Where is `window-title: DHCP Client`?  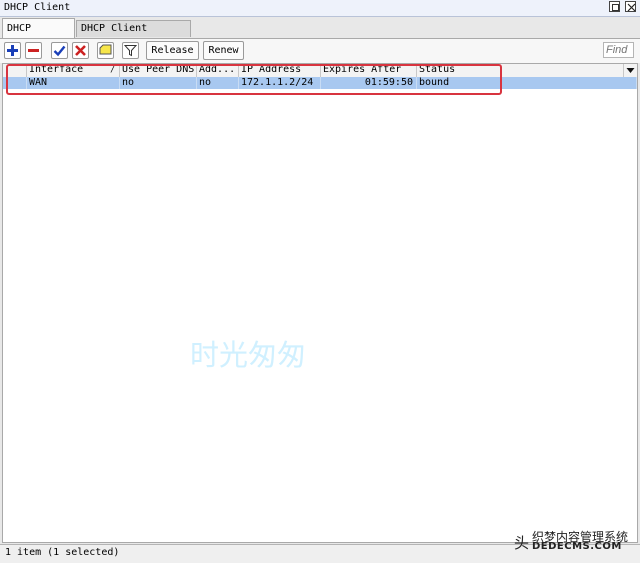
window-title: DHCP Client is located at coordinates (37, 7).